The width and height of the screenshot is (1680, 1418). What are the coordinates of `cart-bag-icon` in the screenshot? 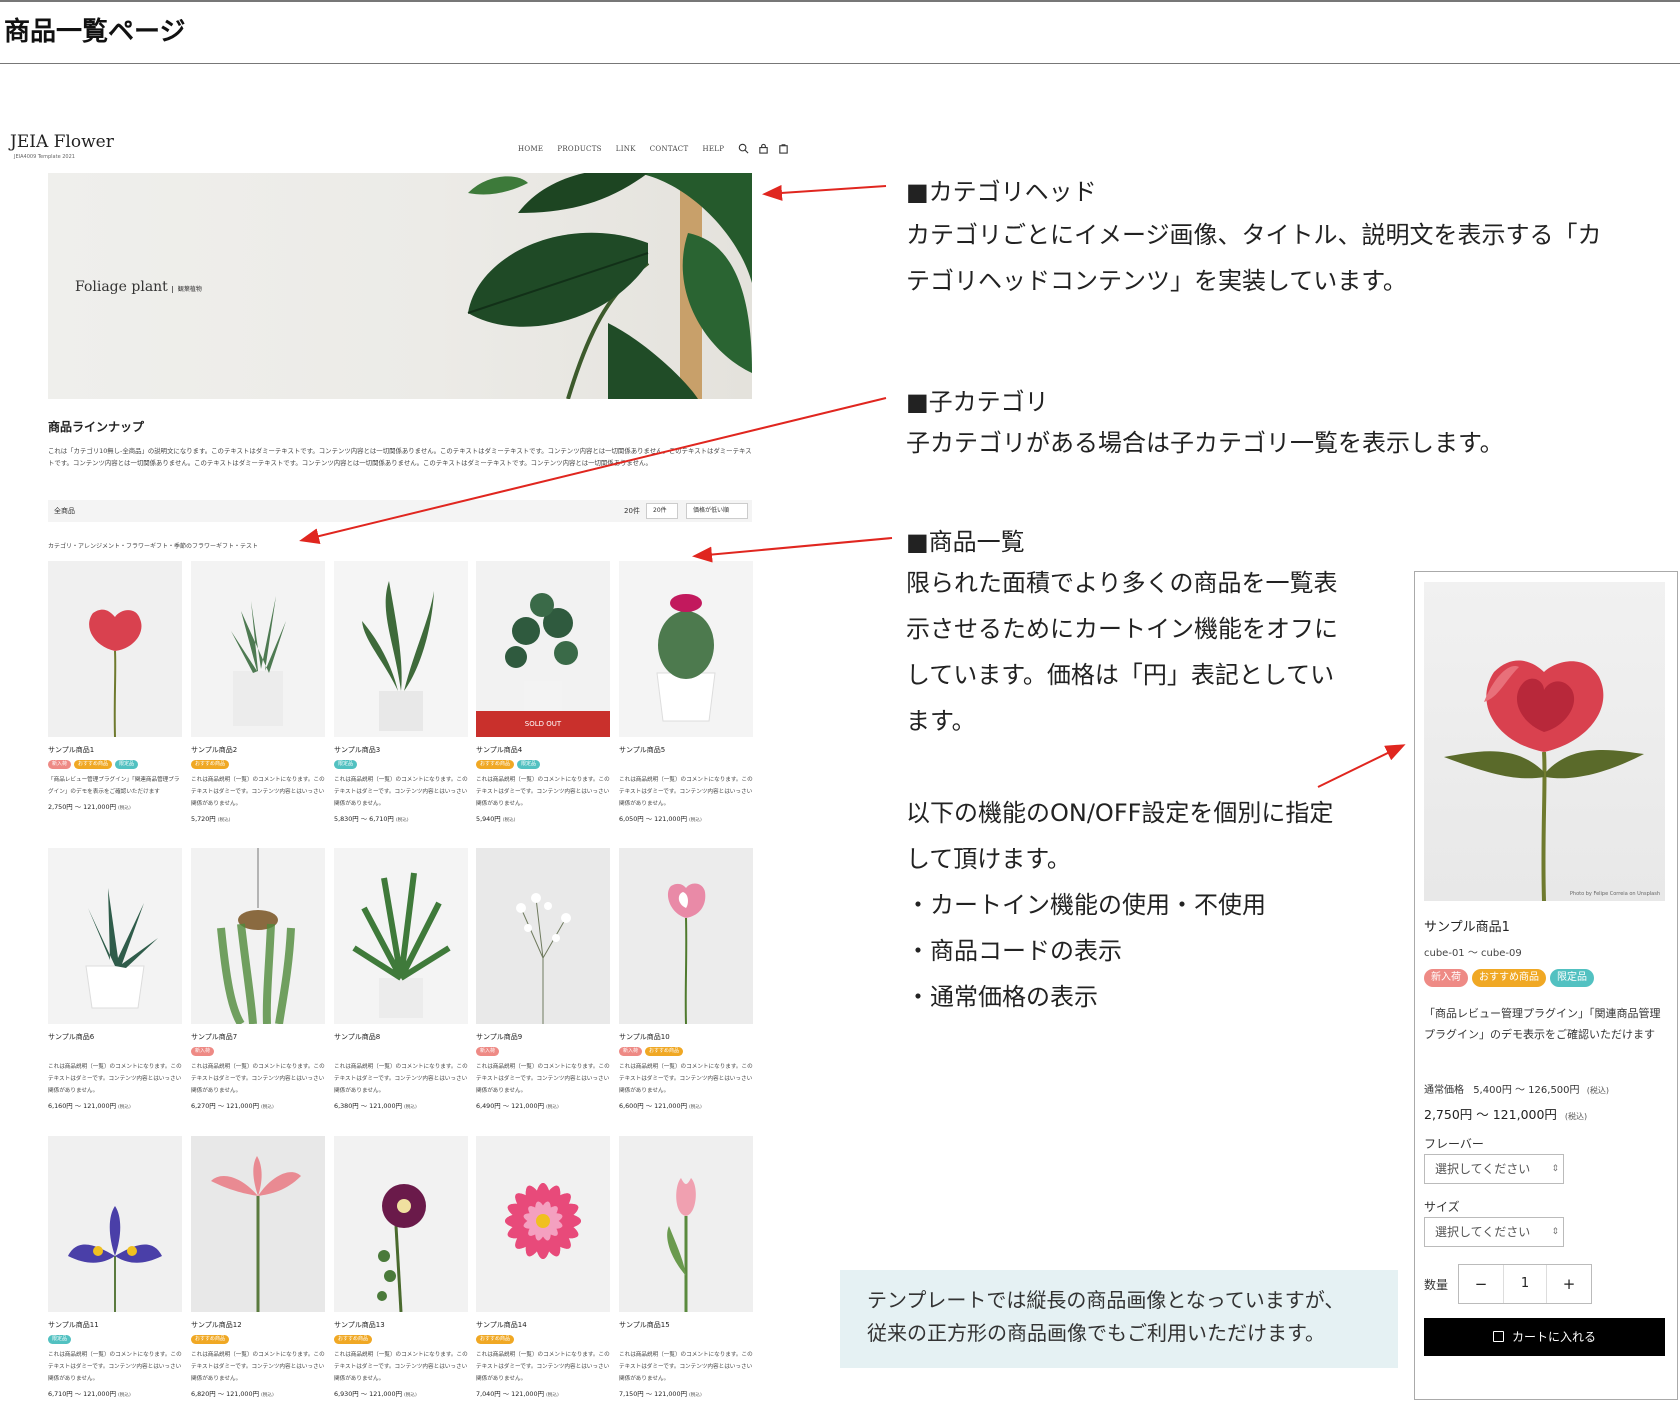 It's located at (1498, 1336).